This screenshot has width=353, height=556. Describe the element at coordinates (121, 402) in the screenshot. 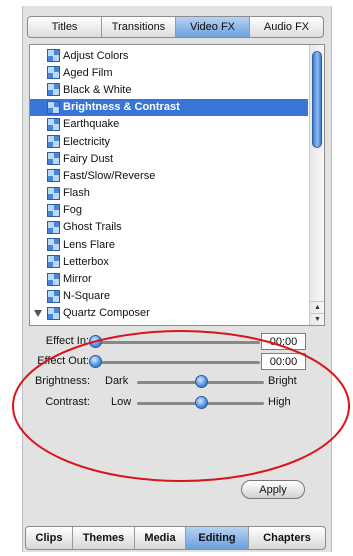

I see `contrast-min-label: Low` at that location.